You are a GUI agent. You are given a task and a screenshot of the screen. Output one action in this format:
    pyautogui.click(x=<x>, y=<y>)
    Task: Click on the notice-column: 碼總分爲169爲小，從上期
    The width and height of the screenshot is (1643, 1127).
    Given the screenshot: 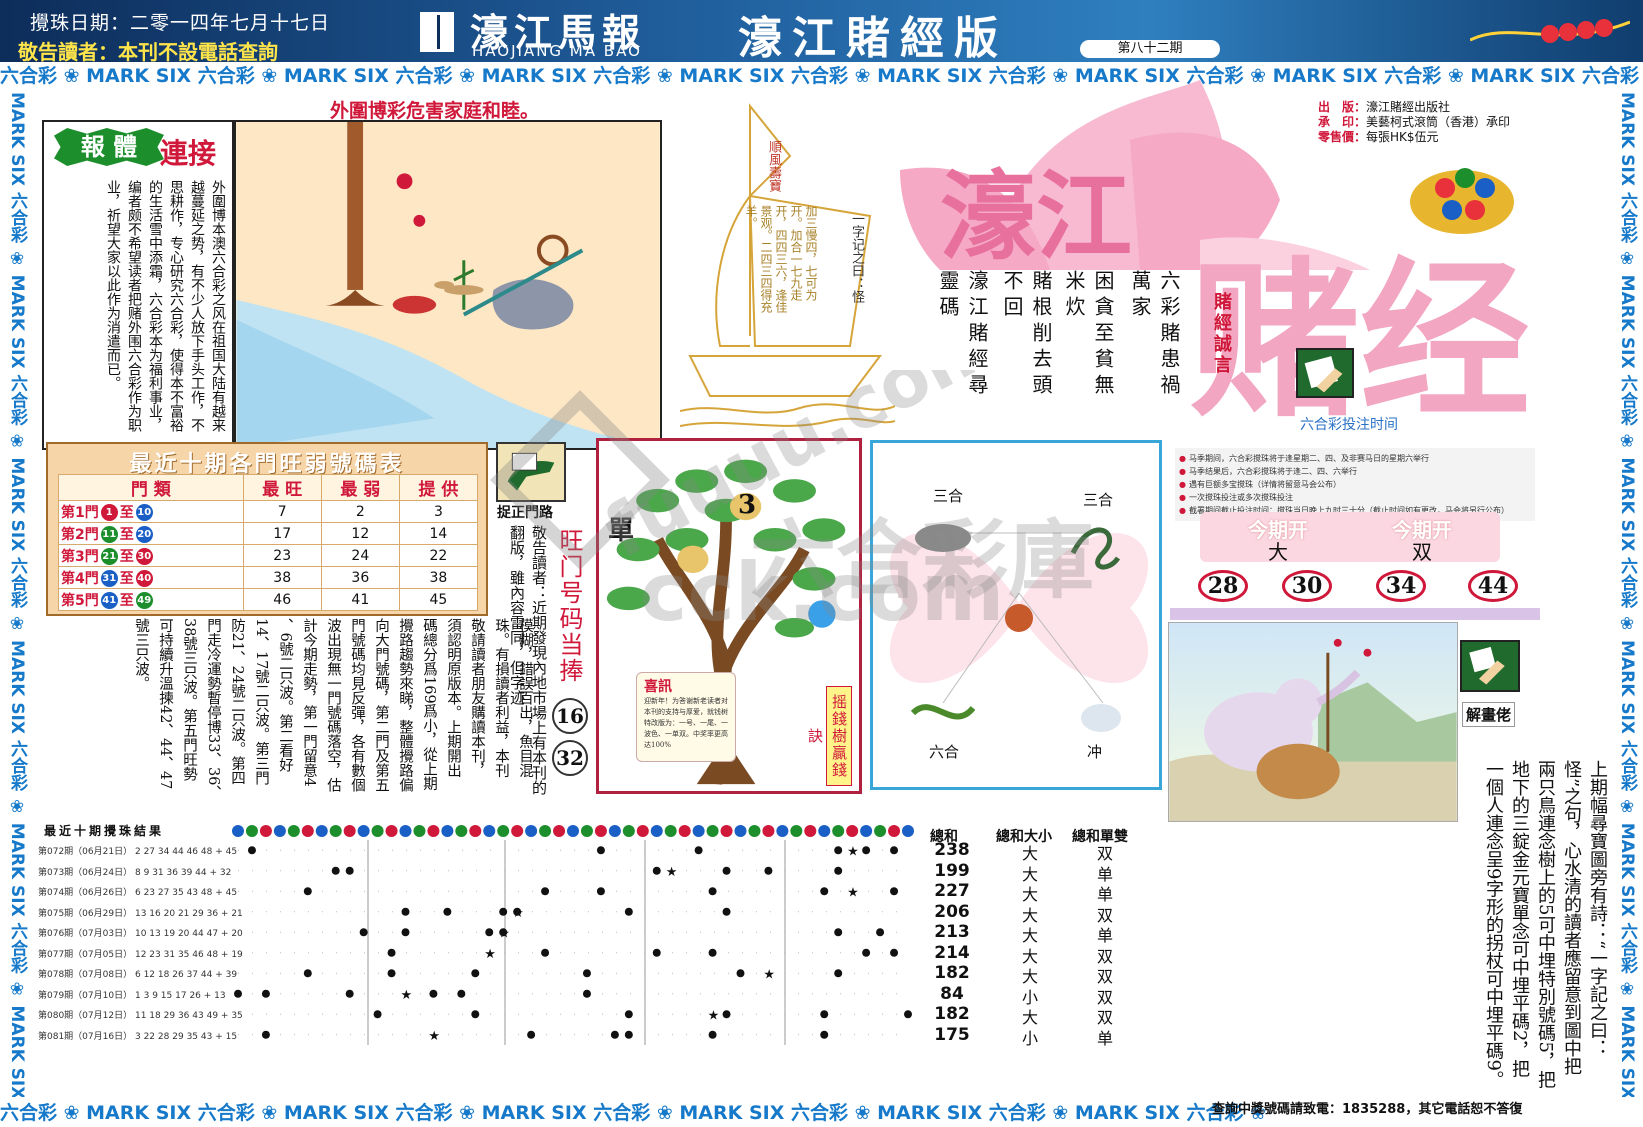 What is the action you would take?
    pyautogui.click(x=429, y=704)
    